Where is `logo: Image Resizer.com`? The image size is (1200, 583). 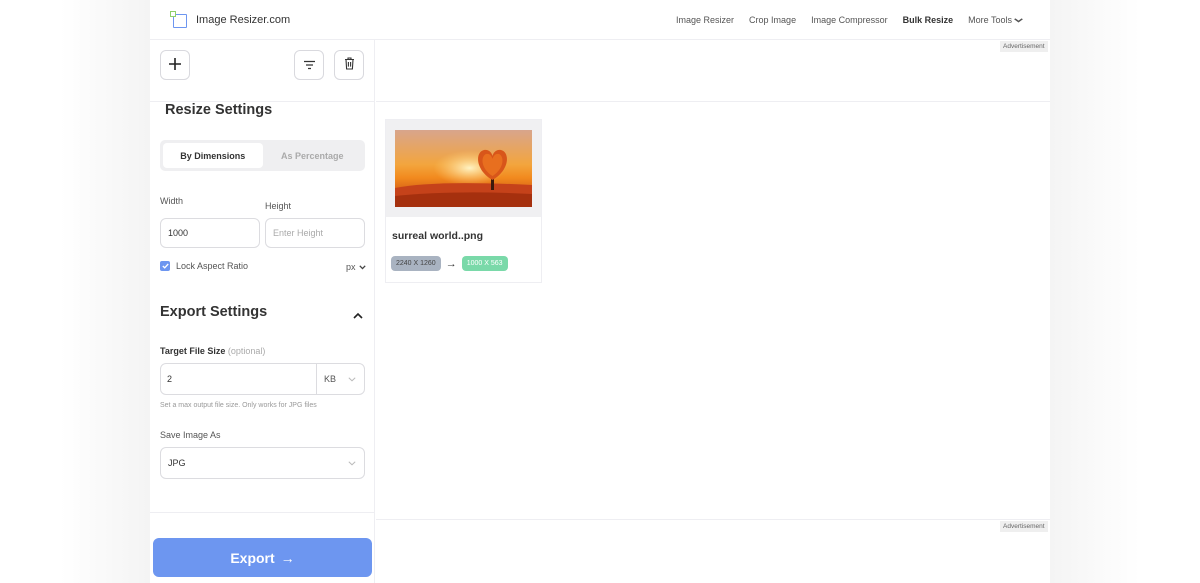 logo: Image Resizer.com is located at coordinates (230, 20).